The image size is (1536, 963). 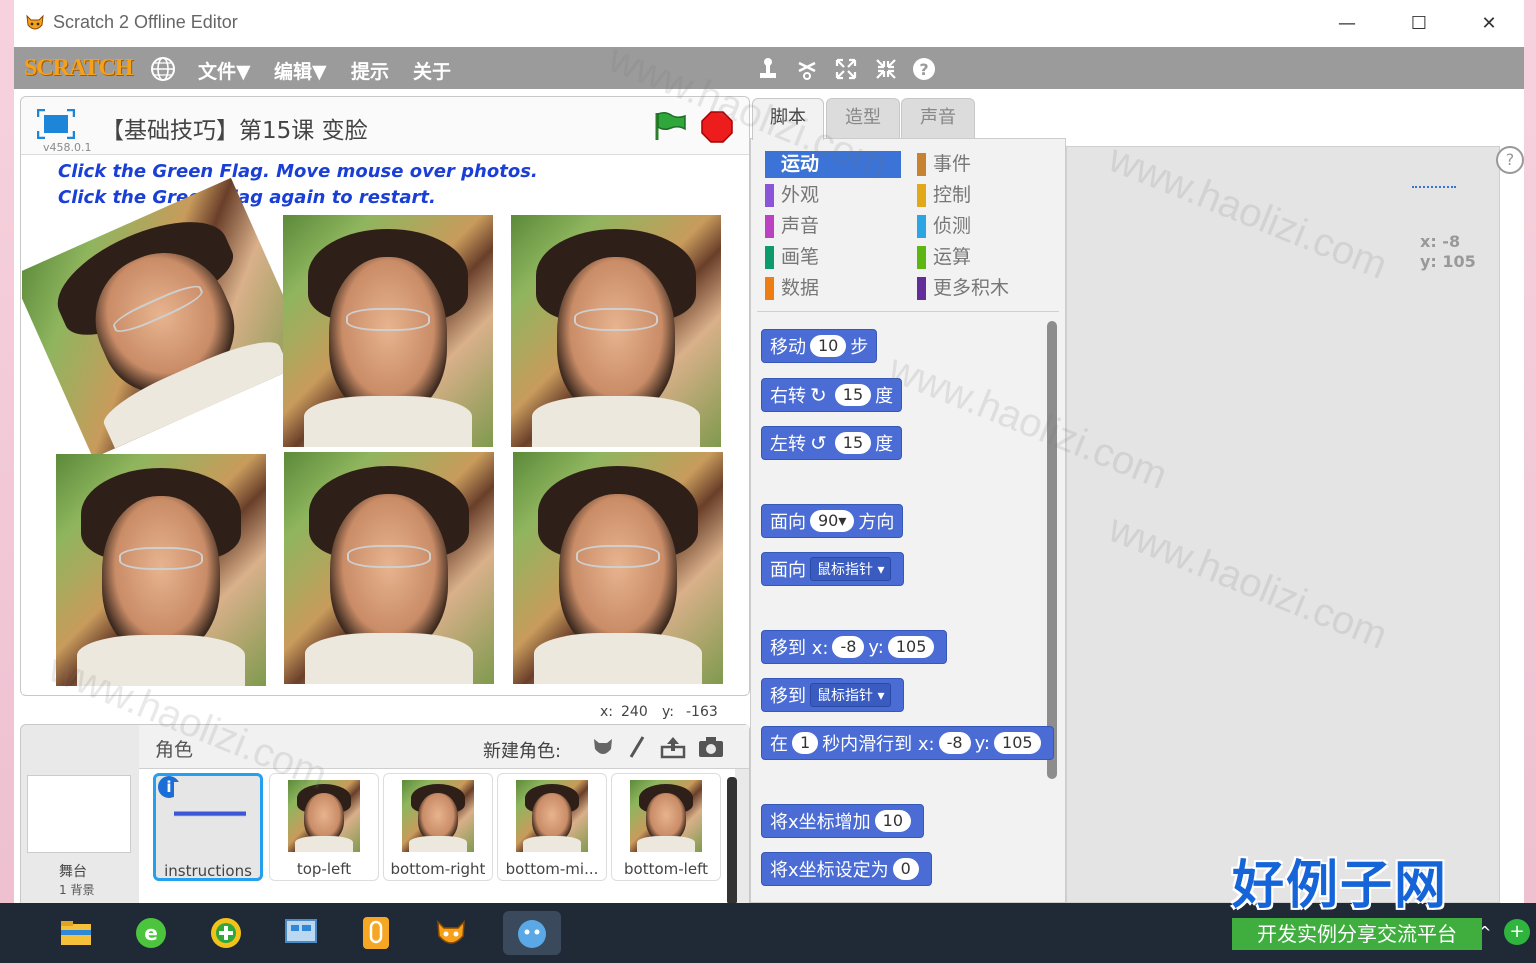 What do you see at coordinates (76, 933) in the screenshot?
I see `file-explorer-icon` at bounding box center [76, 933].